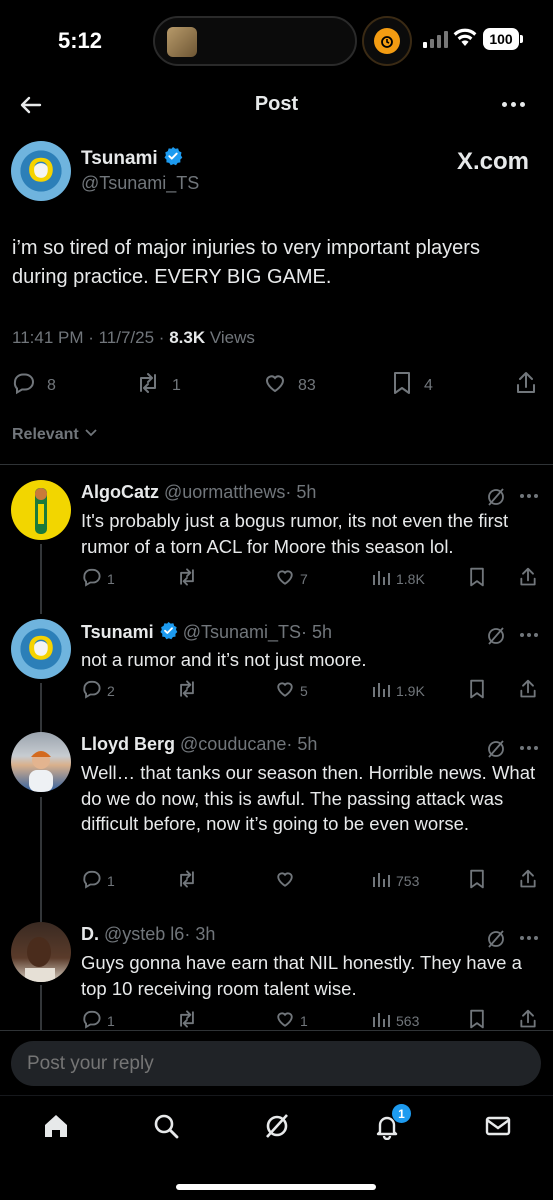 The image size is (553, 1200). What do you see at coordinates (394, 880) in the screenshot?
I see `views-button: 753` at bounding box center [394, 880].